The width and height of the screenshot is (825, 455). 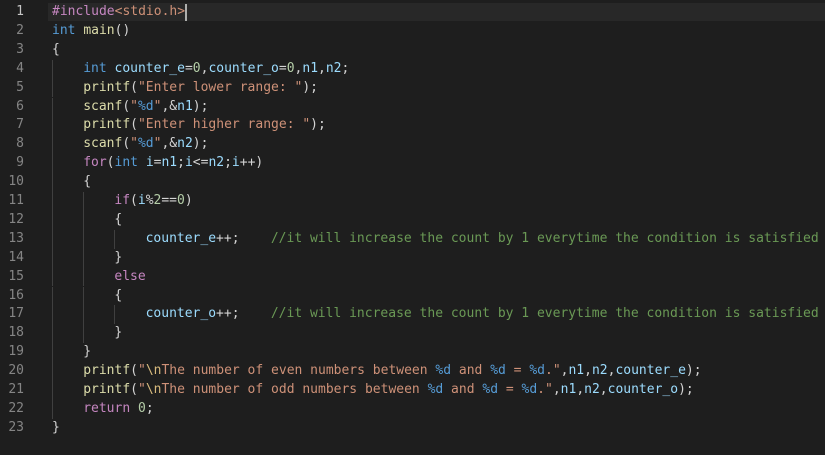 What do you see at coordinates (463, 389) in the screenshot?
I see `token-str: and` at bounding box center [463, 389].